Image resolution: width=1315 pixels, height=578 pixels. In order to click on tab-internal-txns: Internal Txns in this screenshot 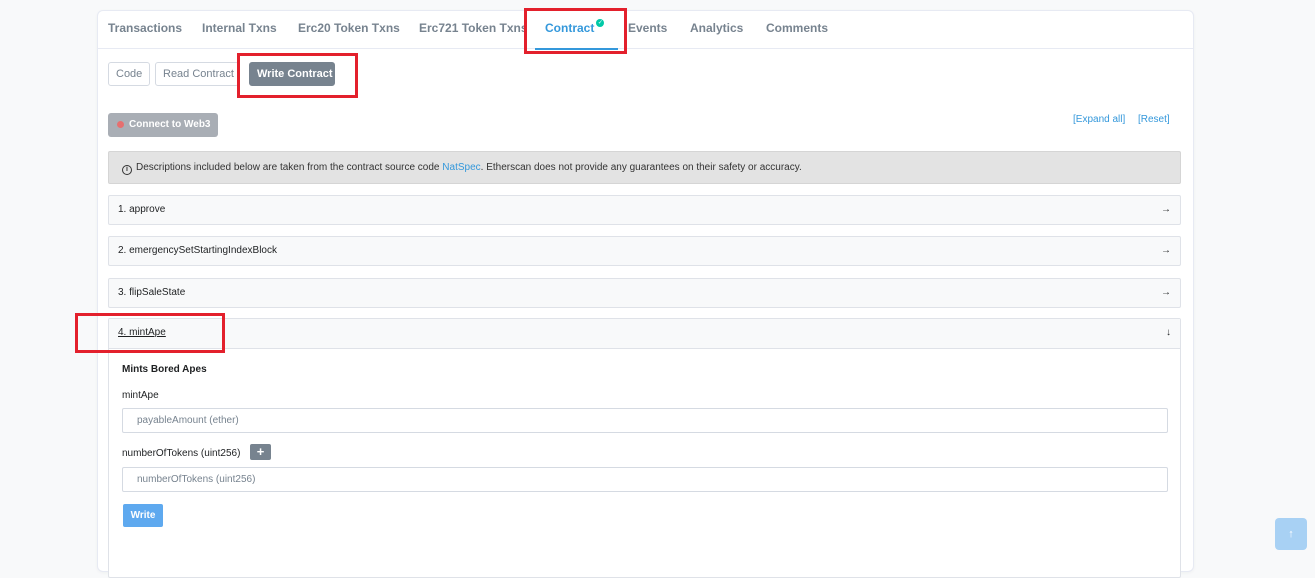, I will do `click(239, 29)`.